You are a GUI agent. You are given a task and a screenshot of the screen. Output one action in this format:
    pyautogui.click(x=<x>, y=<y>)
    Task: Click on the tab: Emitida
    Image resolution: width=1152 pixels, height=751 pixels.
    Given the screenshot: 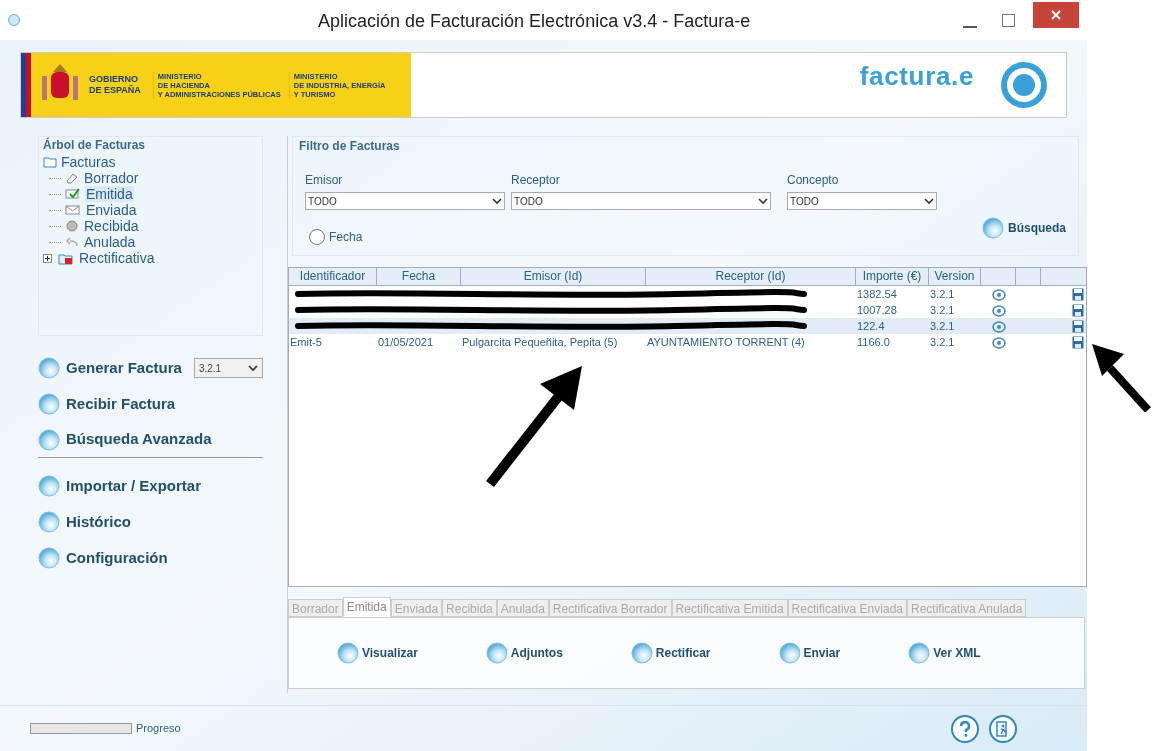 What is the action you would take?
    pyautogui.click(x=366, y=607)
    